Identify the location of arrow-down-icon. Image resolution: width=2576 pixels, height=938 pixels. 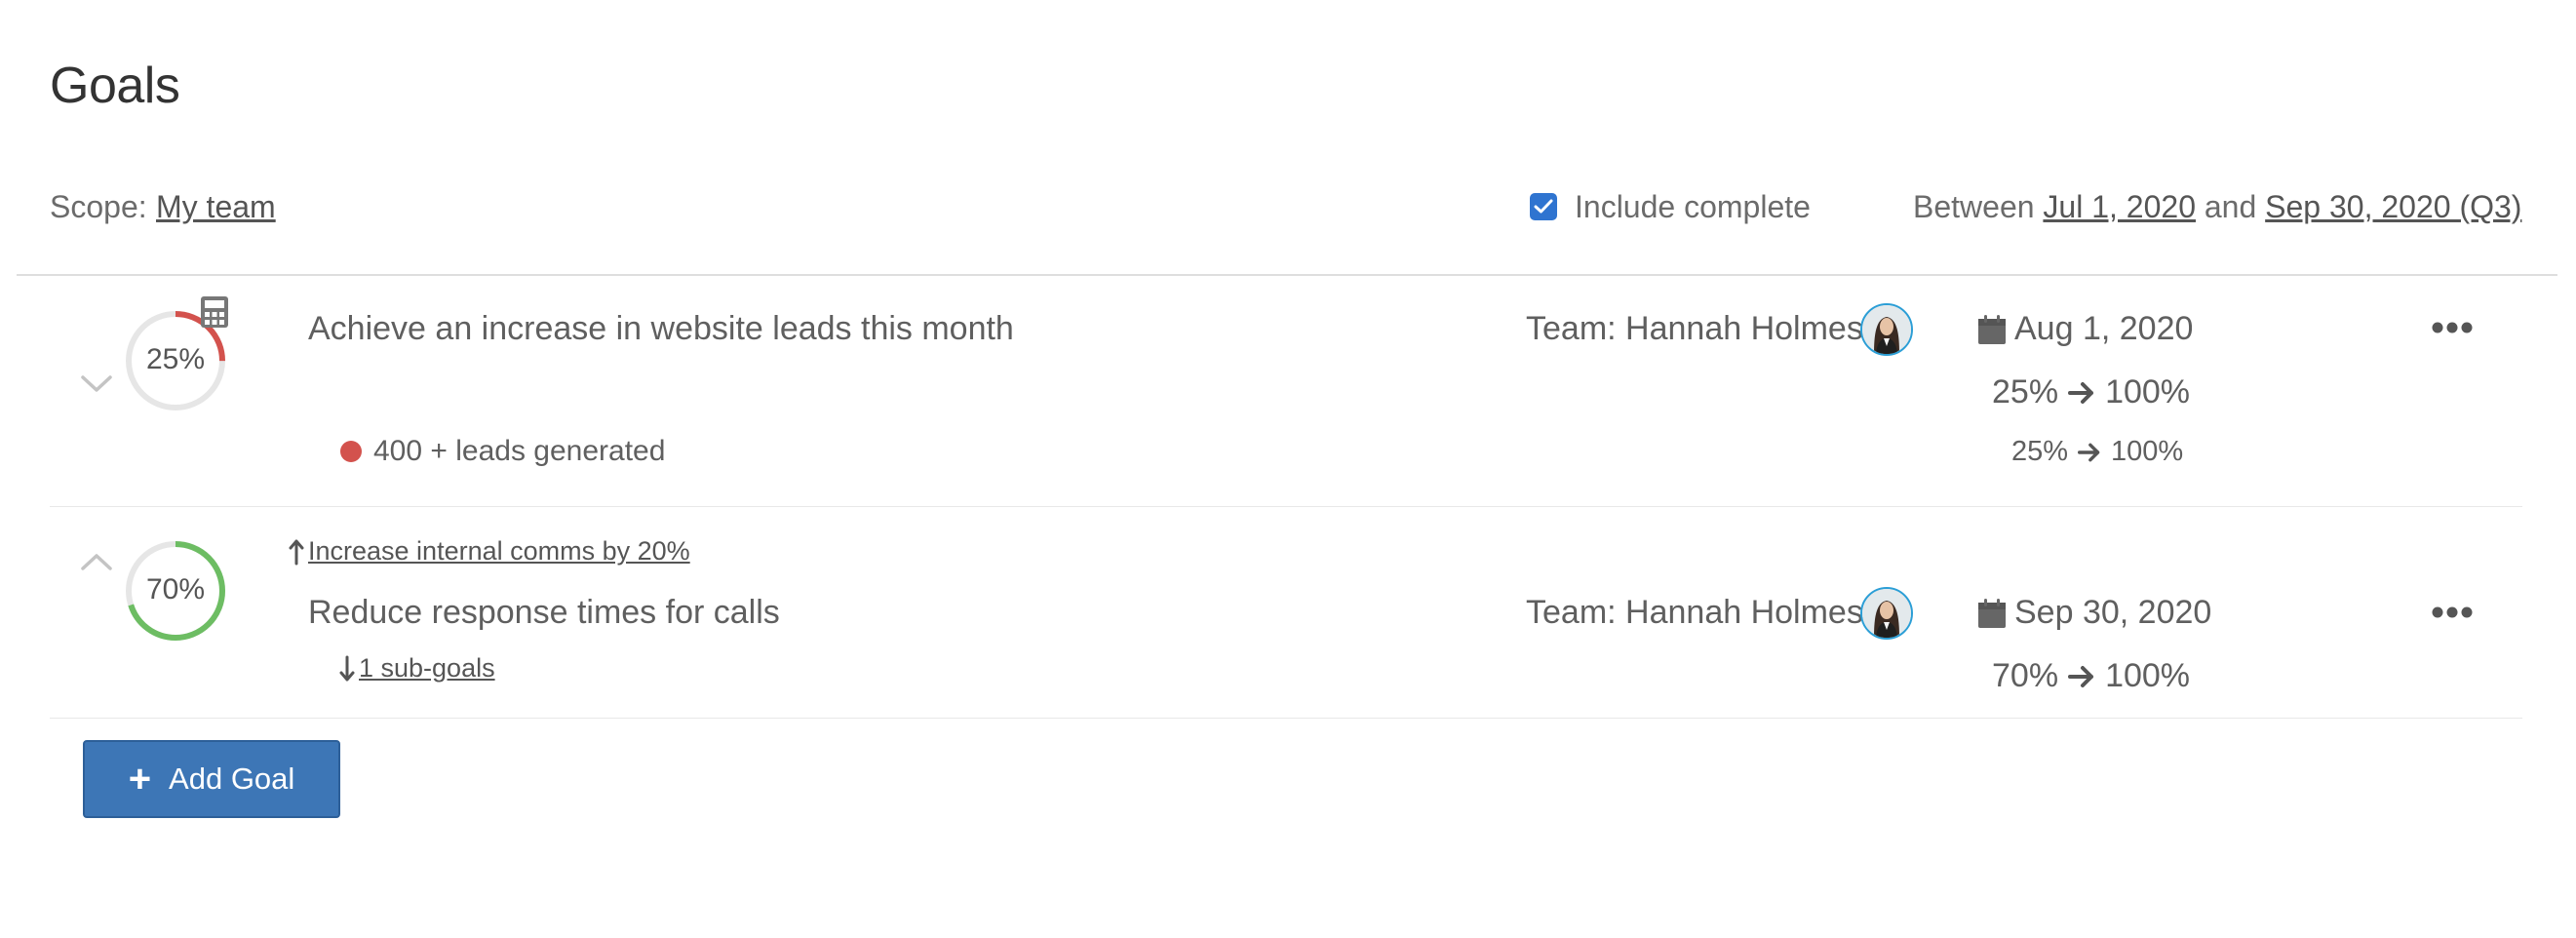
(347, 668).